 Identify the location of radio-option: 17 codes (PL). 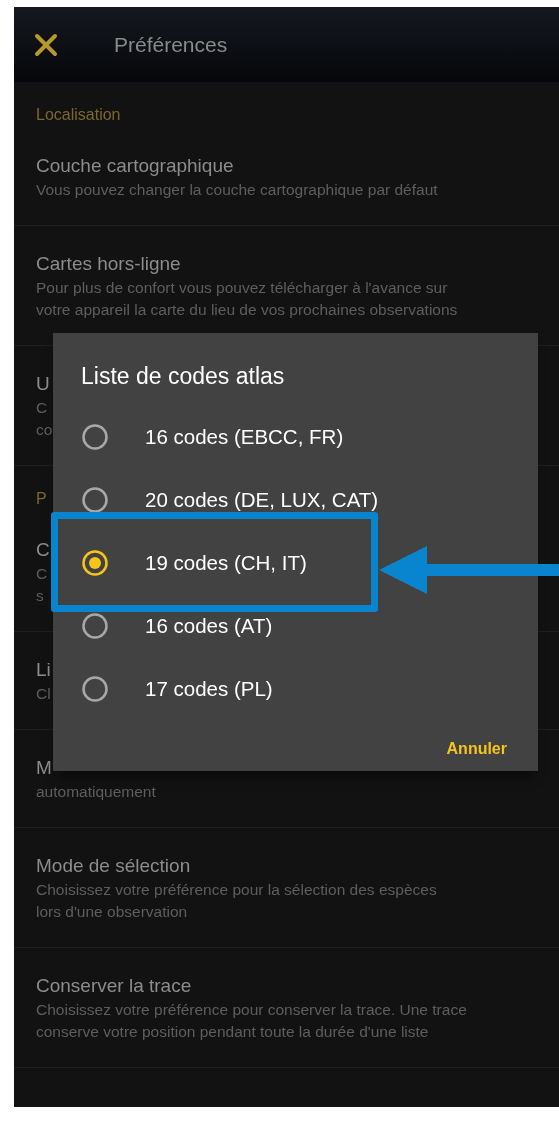
(177, 689).